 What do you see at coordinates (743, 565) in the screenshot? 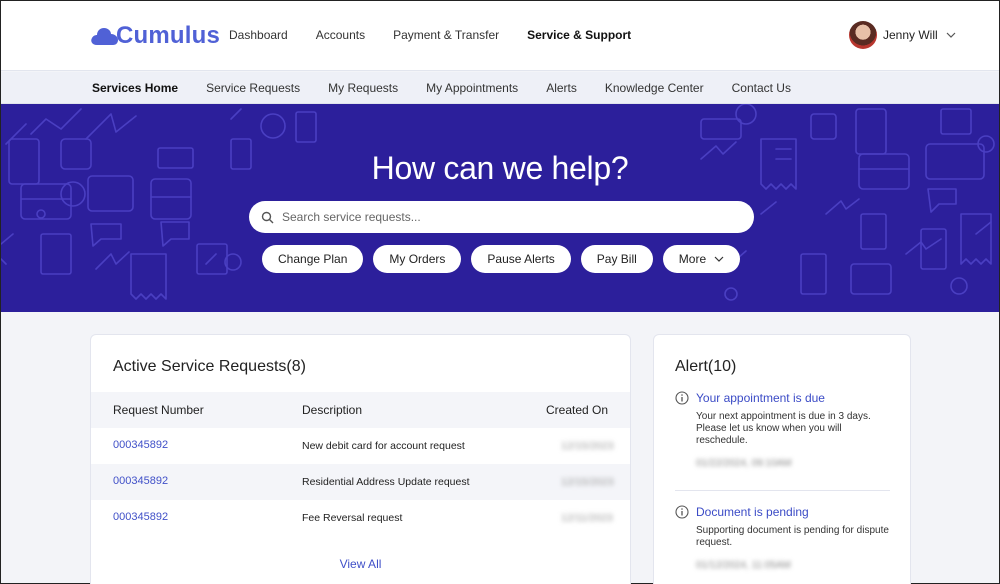
I see `alert-timestamp: 01/12/2024, 11:05AM` at bounding box center [743, 565].